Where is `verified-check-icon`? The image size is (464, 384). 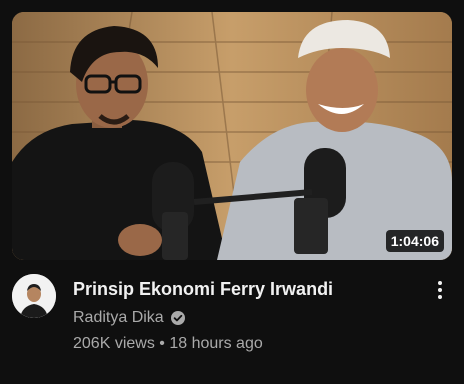 verified-check-icon is located at coordinates (177, 318).